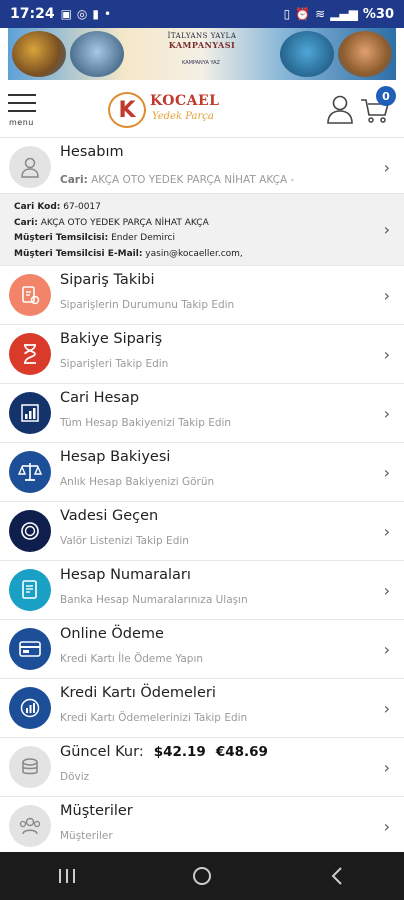 Image resolution: width=404 pixels, height=900 pixels. I want to click on menu-row-subtitle: Siparişlerin Durumunu Takip Edin, so click(147, 305).